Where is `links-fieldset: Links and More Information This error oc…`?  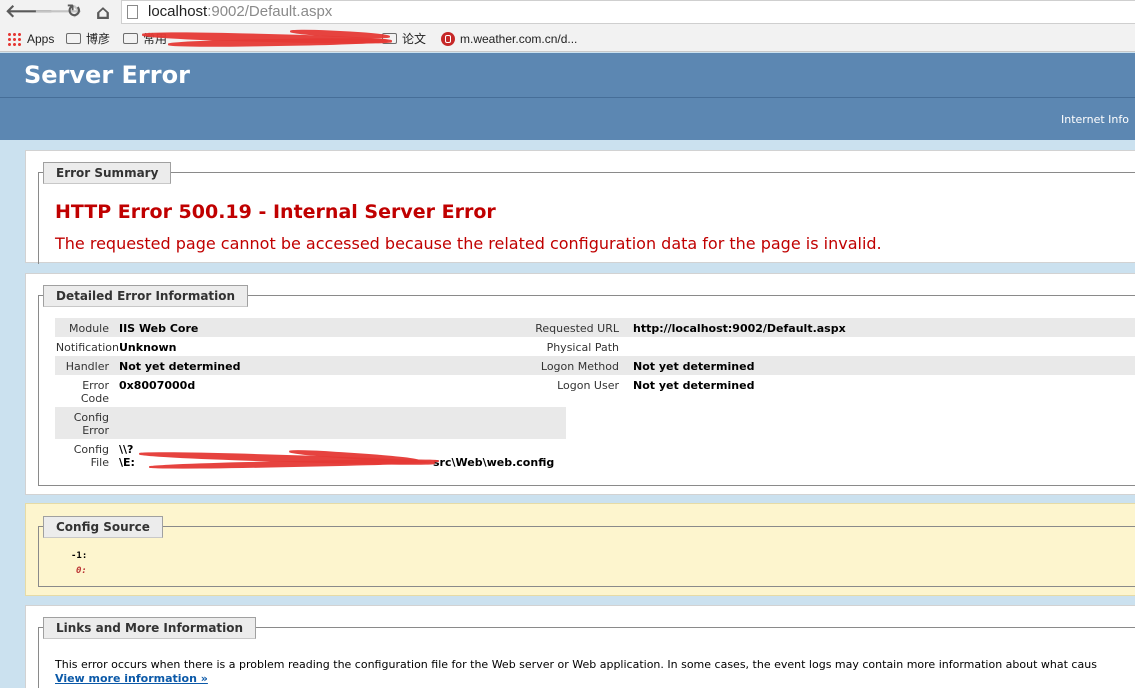
links-fieldset: Links and More Information This error oc… is located at coordinates (586, 652).